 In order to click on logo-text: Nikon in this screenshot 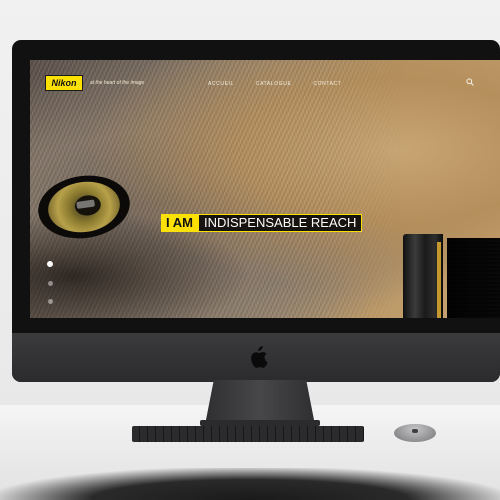, I will do `click(64, 83)`.